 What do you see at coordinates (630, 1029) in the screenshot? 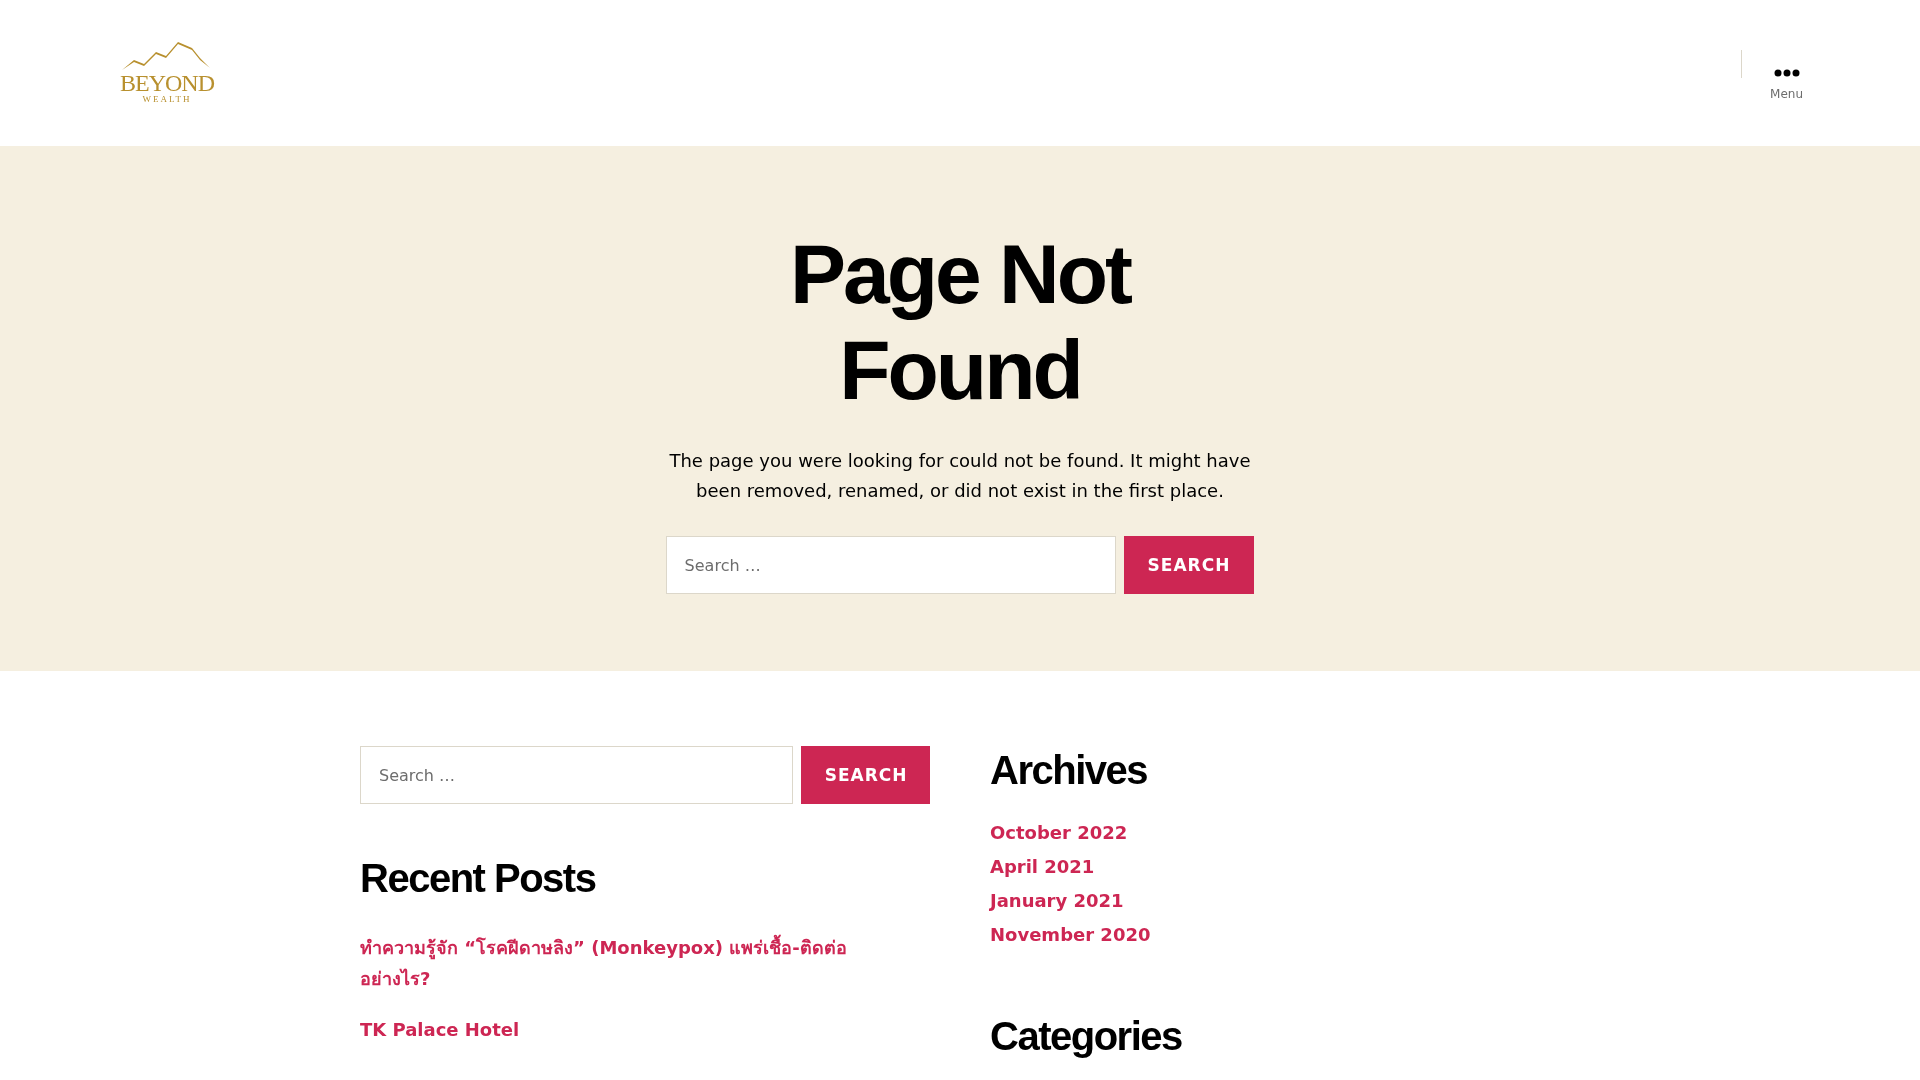
I see `post-link: TK Palace Hotel` at bounding box center [630, 1029].